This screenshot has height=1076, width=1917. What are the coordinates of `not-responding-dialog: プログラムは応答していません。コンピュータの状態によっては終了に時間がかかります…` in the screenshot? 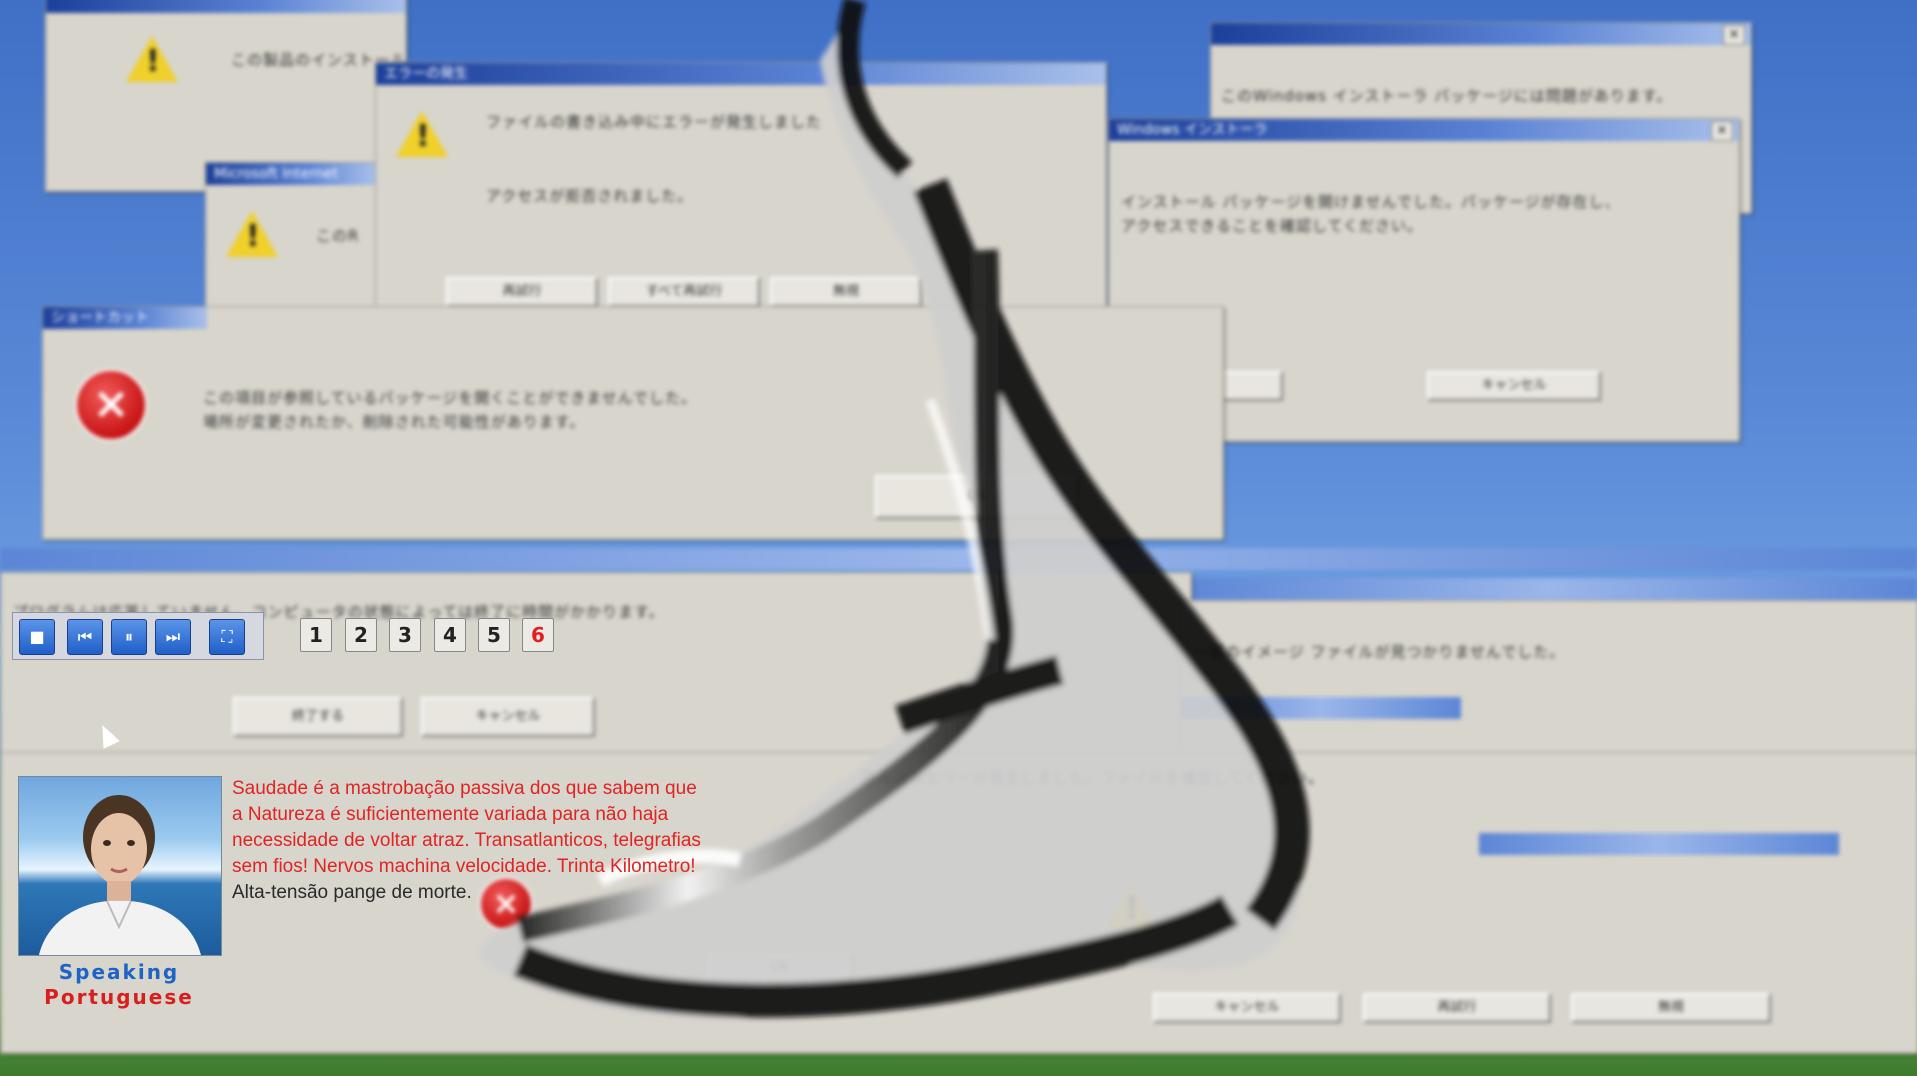 It's located at (596, 663).